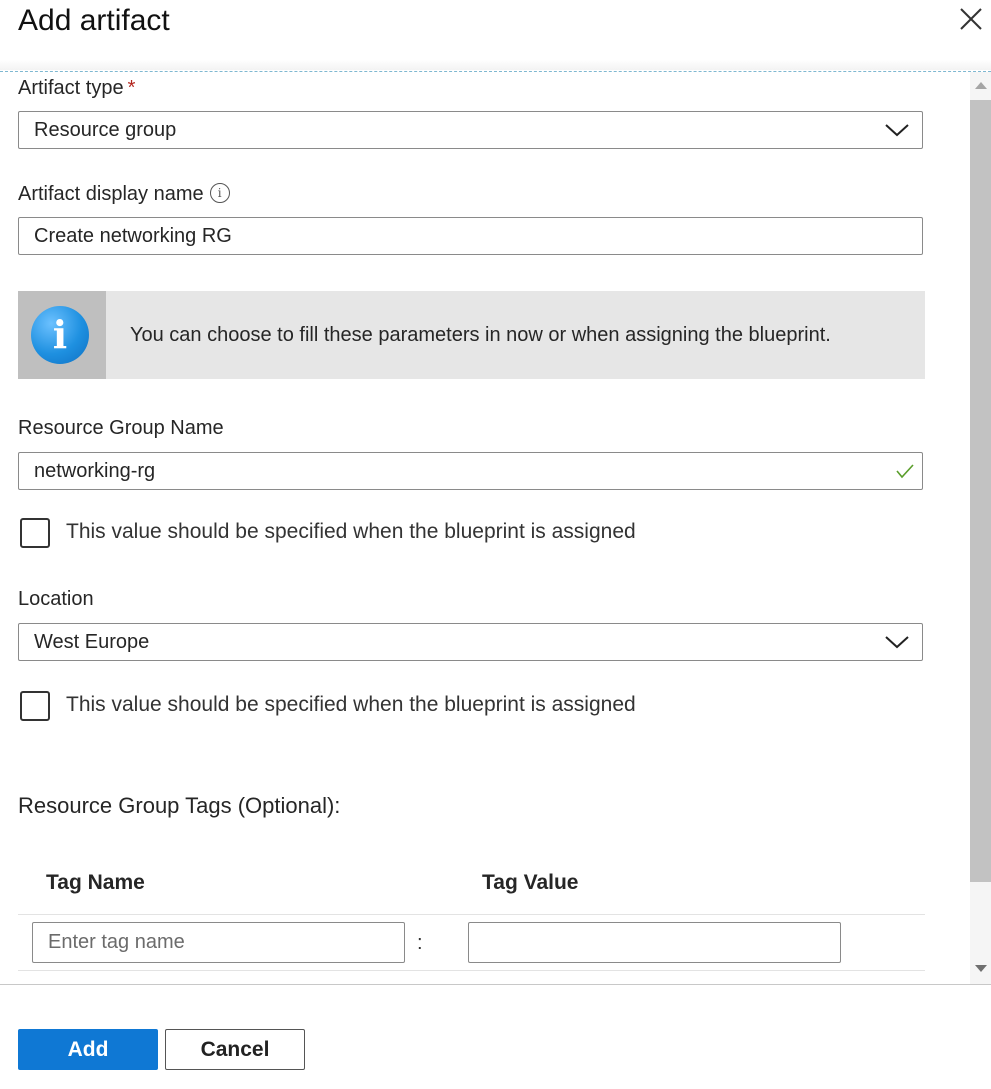  Describe the element at coordinates (95, 882) in the screenshot. I see `tag-name-column-header: Tag Name` at that location.